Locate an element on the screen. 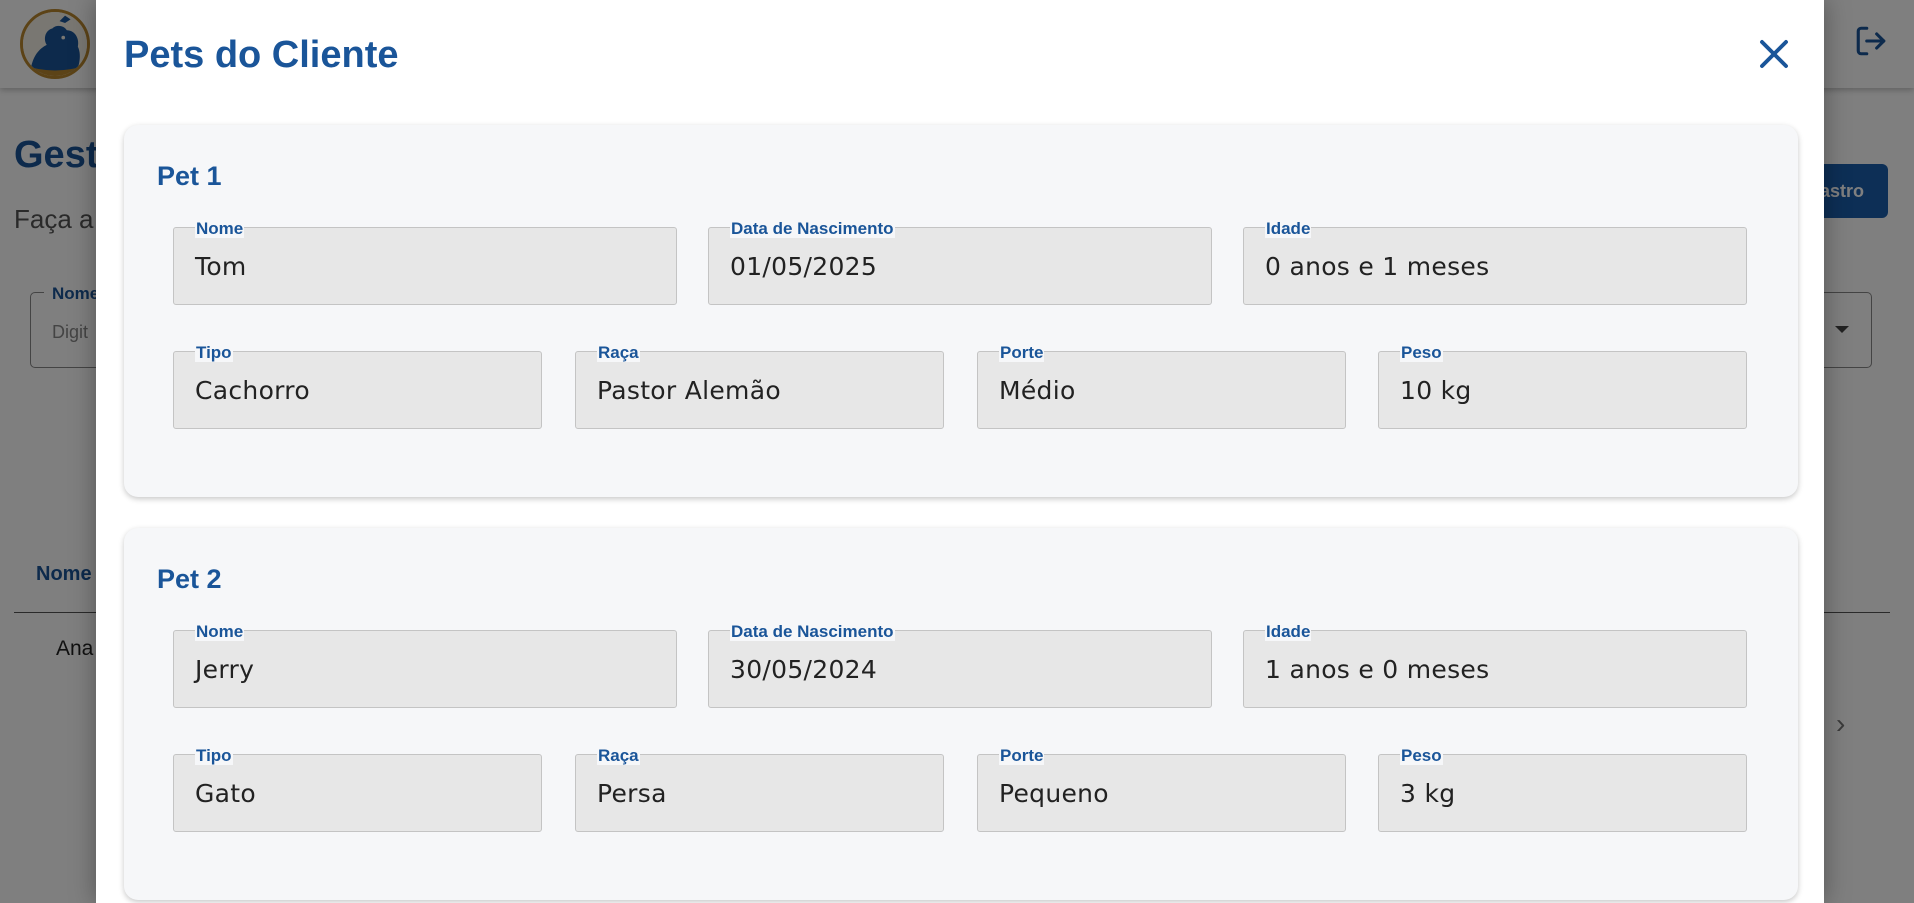 The width and height of the screenshot is (1914, 903). pet-size-field: Porte Médio is located at coordinates (1161, 386).